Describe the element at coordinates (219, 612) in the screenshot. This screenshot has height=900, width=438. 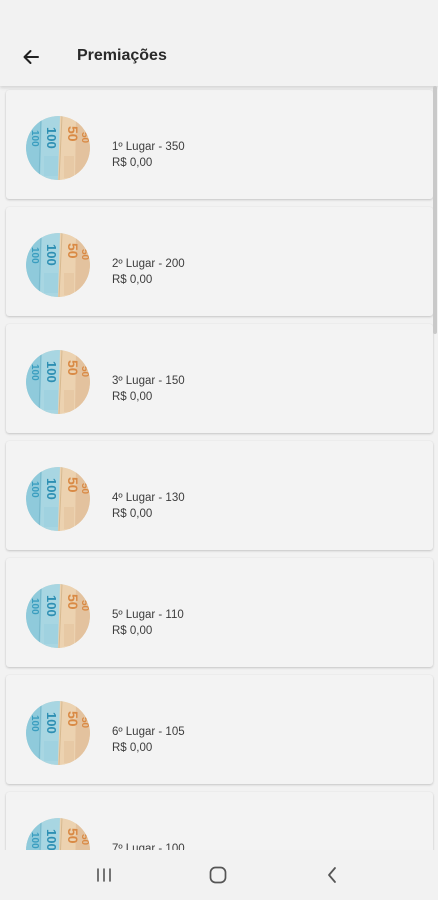
I see `prize-card: 100 100 50 50 5º Lugar - 110 R$ 0,00` at that location.